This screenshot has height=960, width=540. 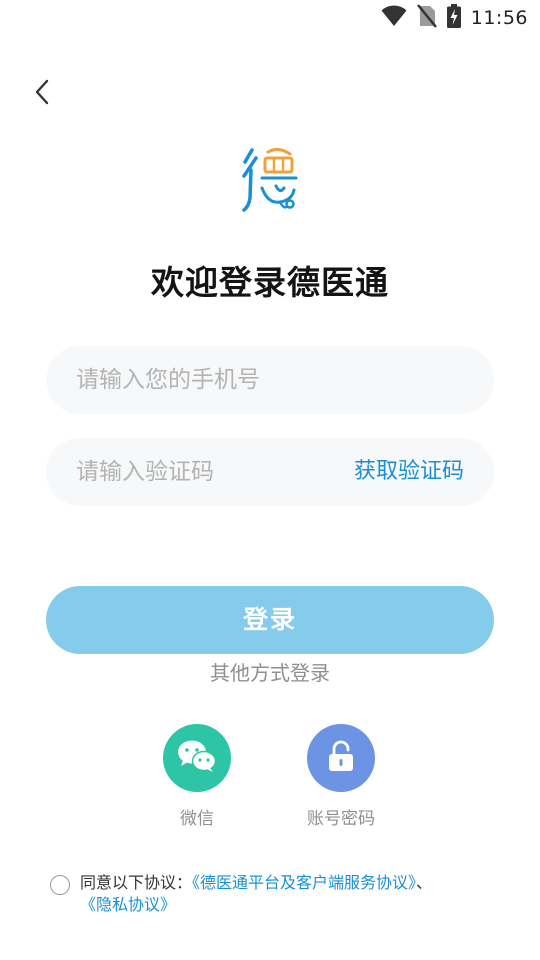 I want to click on wifi-icon, so click(x=394, y=18).